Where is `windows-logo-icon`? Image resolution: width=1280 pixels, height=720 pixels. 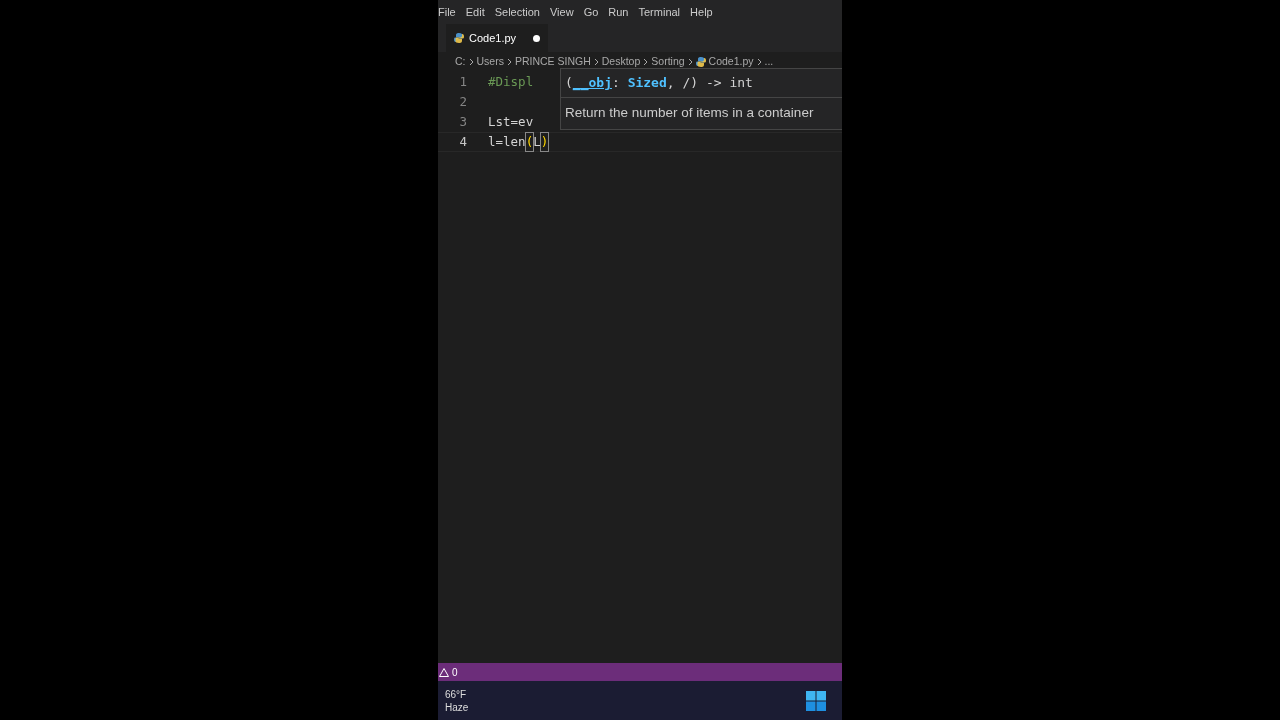
windows-logo-icon is located at coordinates (816, 700).